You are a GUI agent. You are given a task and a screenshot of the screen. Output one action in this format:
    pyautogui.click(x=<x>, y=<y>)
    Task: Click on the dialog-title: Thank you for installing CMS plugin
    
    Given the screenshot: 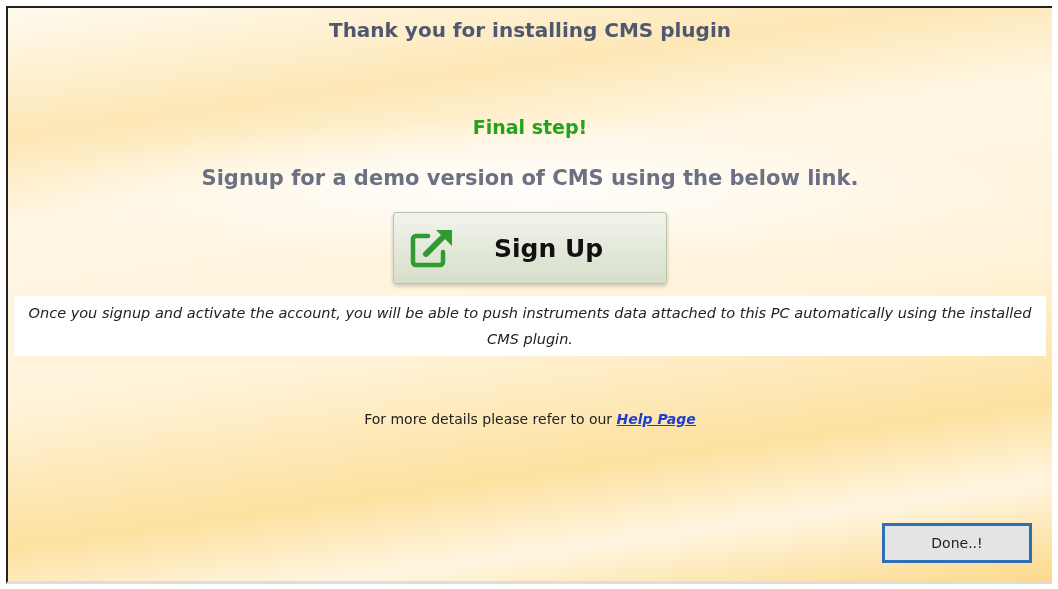 What is the action you would take?
    pyautogui.click(x=530, y=30)
    